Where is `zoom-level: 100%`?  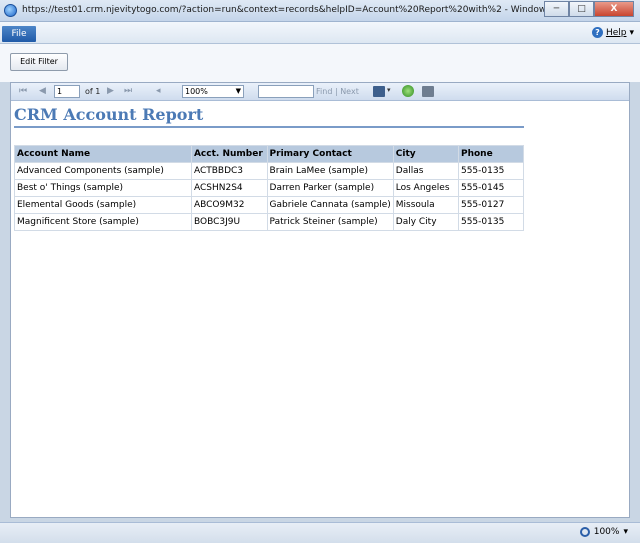
zoom-level: 100% is located at coordinates (606, 532).